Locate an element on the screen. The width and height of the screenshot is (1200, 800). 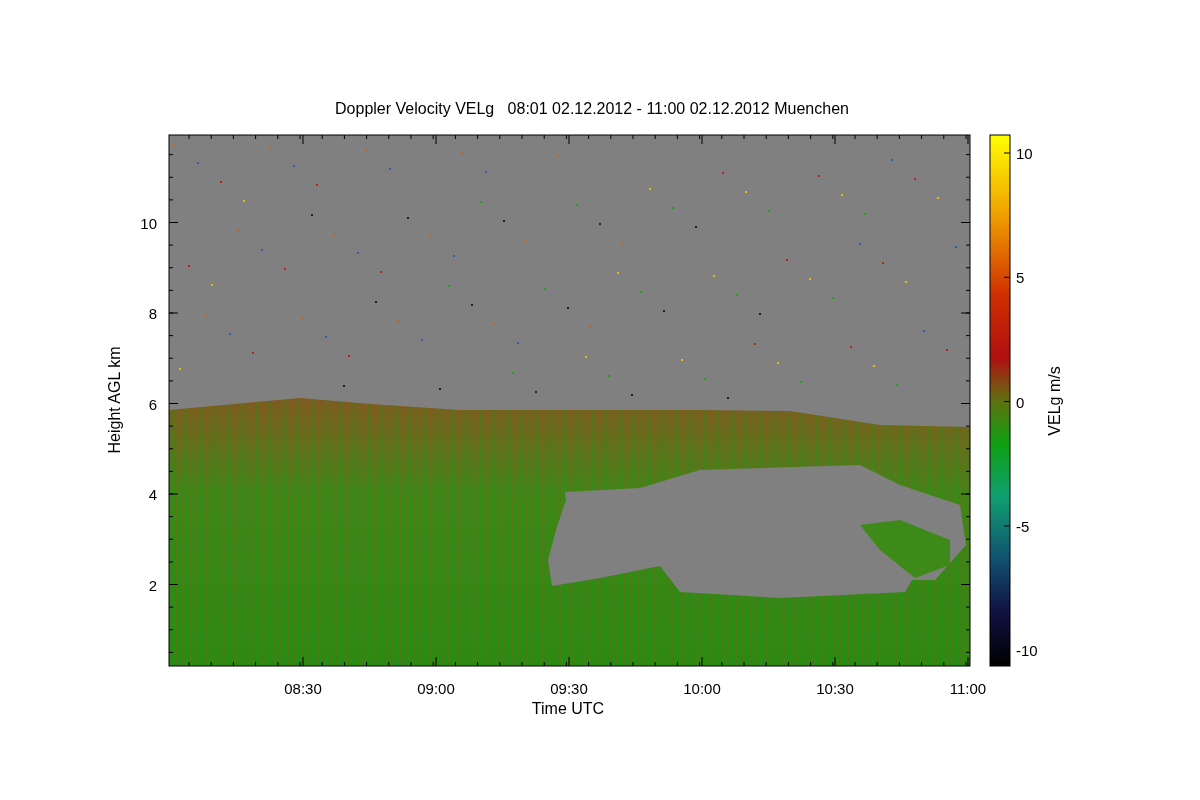
plot-title: Doppler Velocity VELg 08:01 02.12.2012 - 11:00 02.12.2012 Muenchen is located at coordinates (592, 108).